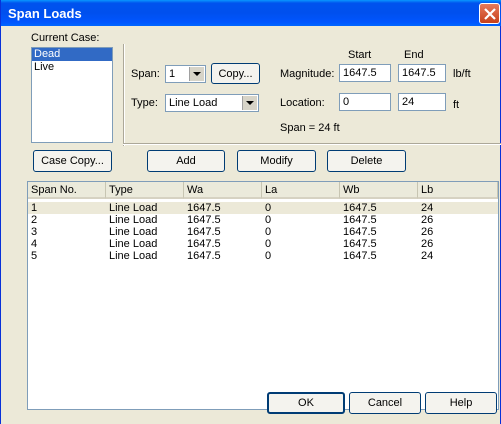  Describe the element at coordinates (72, 95) in the screenshot. I see `case-list: Dead Live` at that location.